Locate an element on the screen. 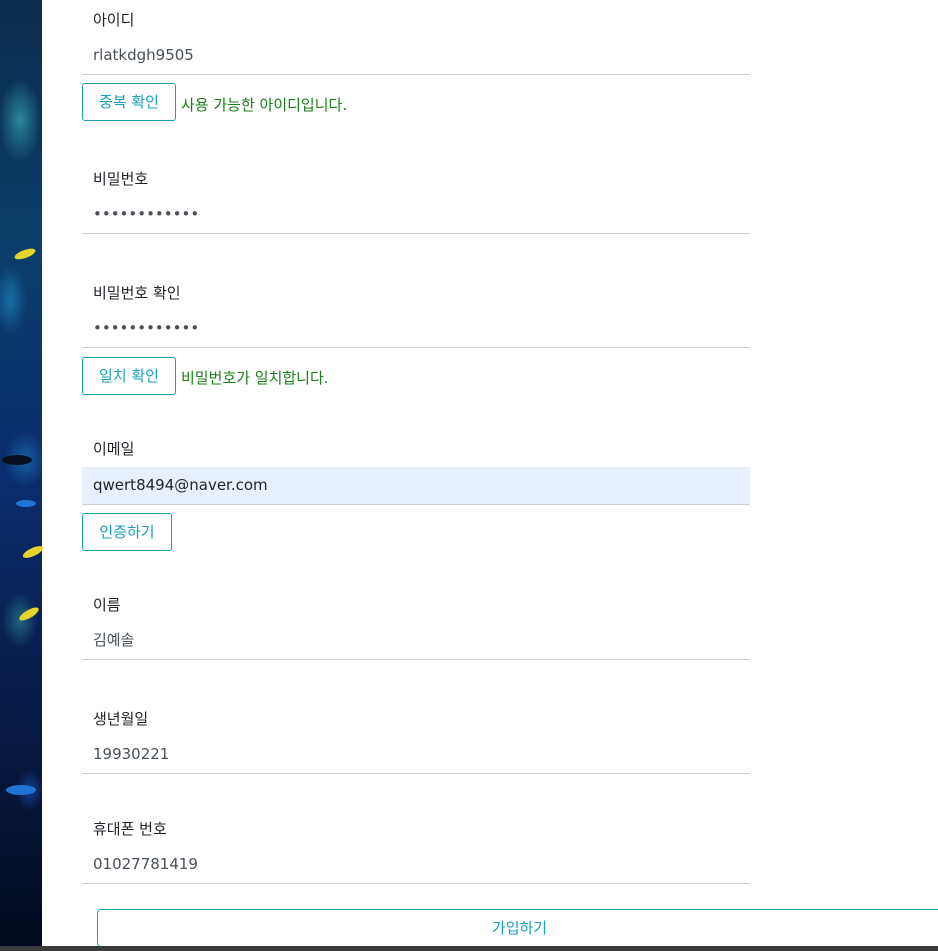 This screenshot has height=951, width=938. email-verify-button: 인증하기 is located at coordinates (127, 532).